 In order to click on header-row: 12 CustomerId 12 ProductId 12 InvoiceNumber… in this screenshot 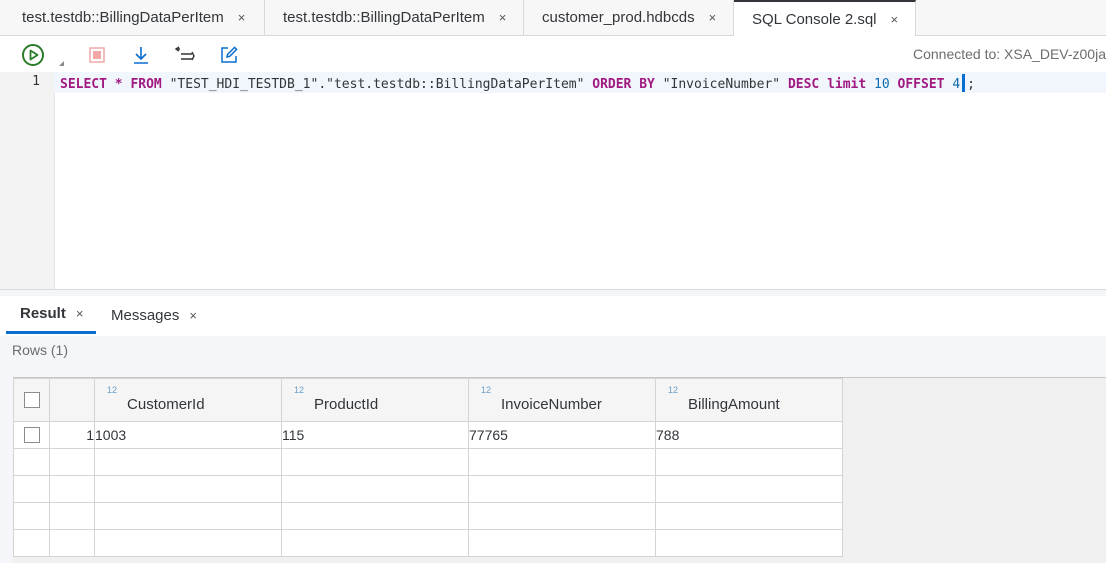, I will do `click(428, 400)`.